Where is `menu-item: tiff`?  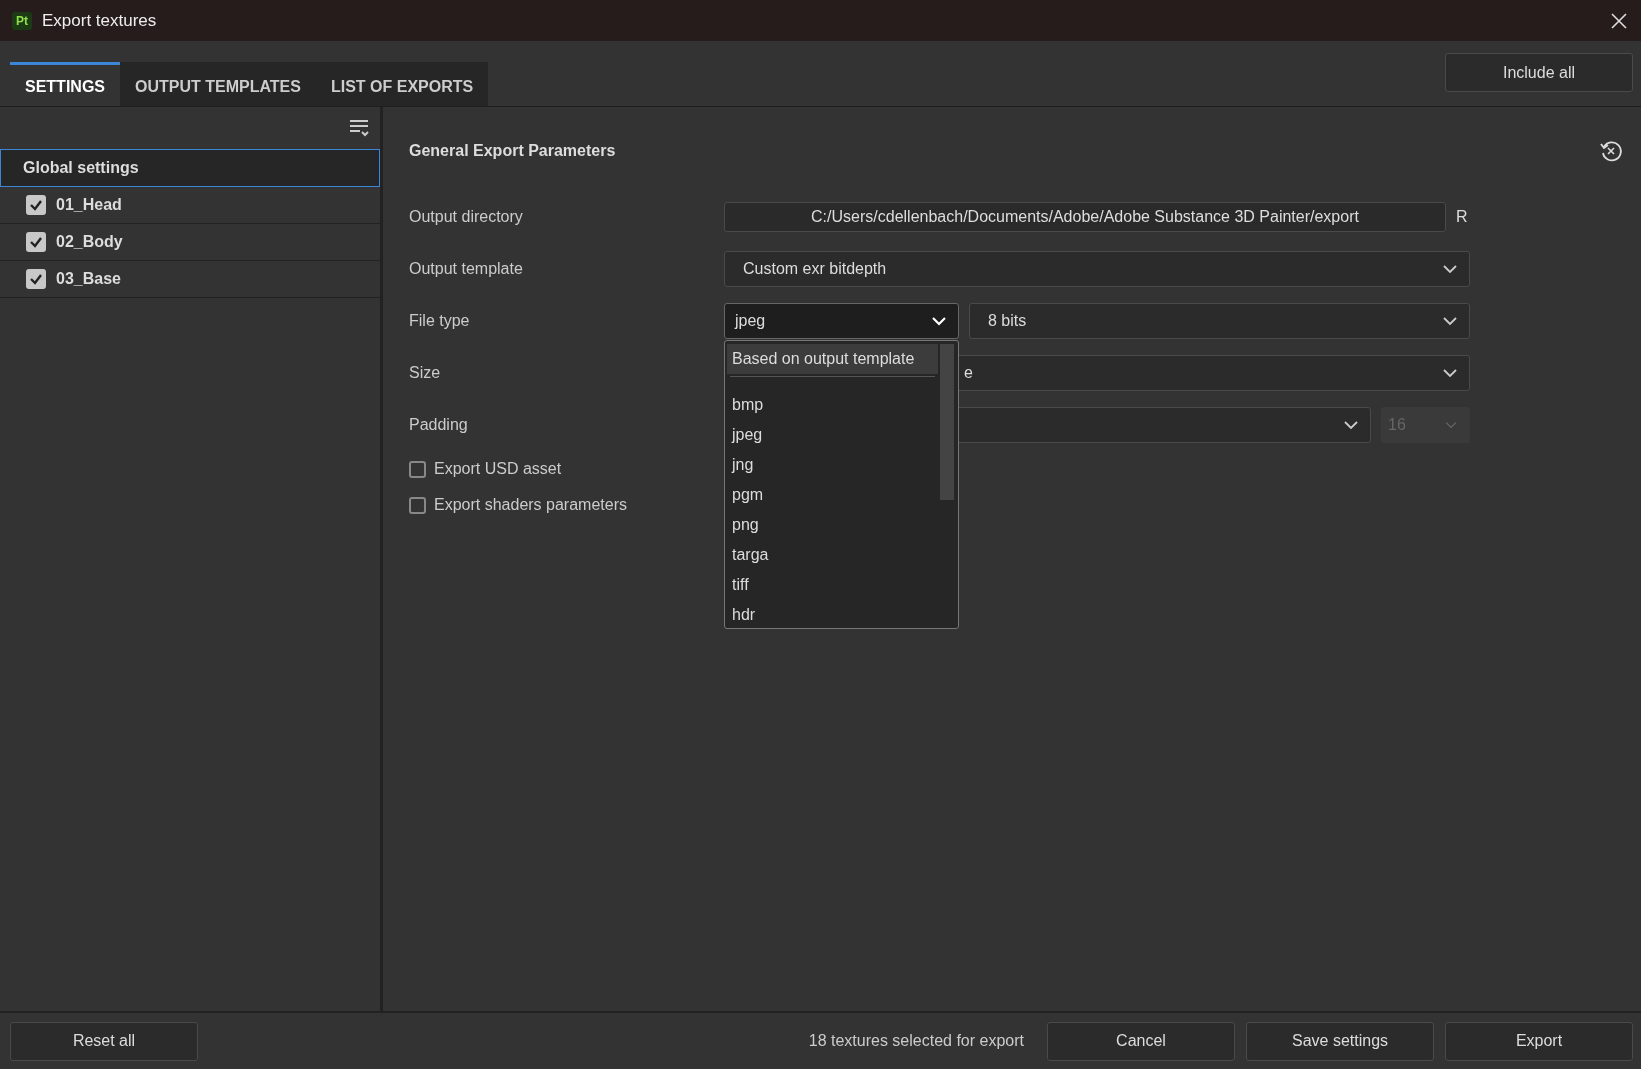 menu-item: tiff is located at coordinates (832, 585).